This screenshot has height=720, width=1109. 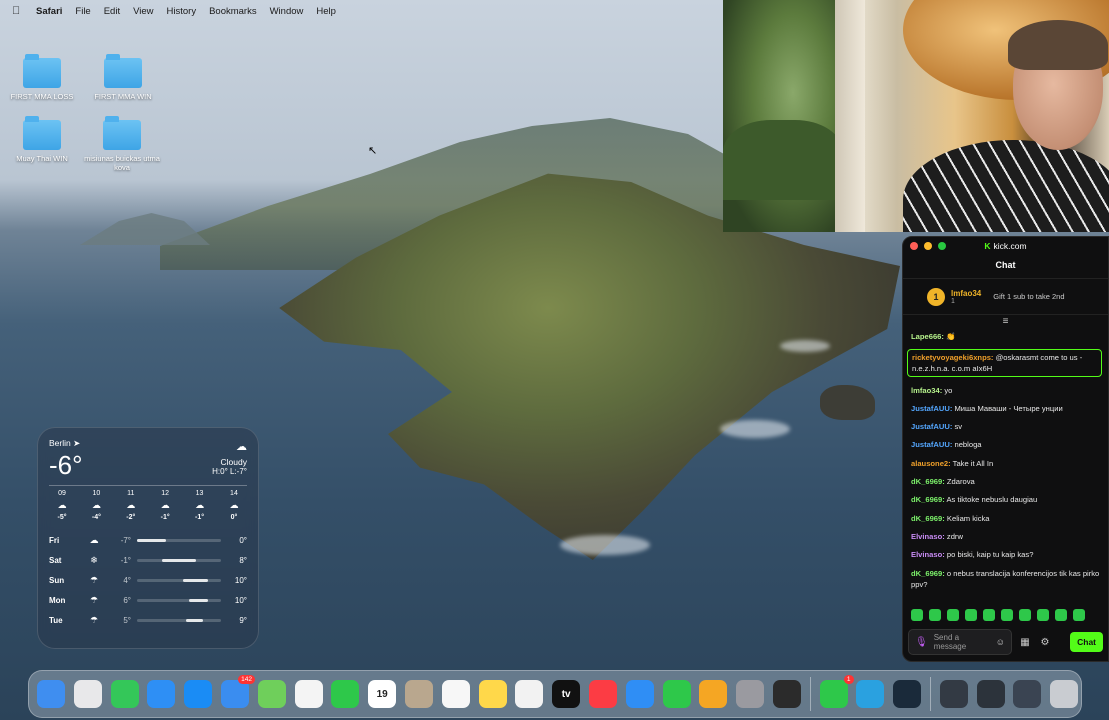 What do you see at coordinates (783, 160) in the screenshot?
I see `webcam-hedge` at bounding box center [783, 160].